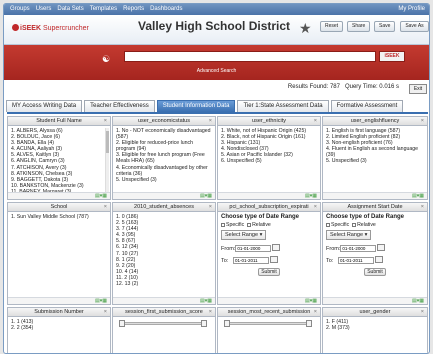 This screenshot has height=354, width=433. I want to click on nav-templates: Templates, so click(103, 9).